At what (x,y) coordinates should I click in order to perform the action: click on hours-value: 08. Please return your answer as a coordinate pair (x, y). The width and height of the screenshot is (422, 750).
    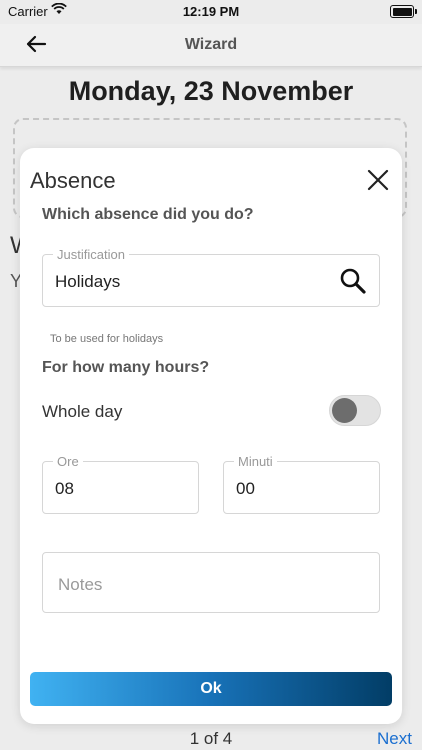
    Looking at the image, I should click on (64, 488).